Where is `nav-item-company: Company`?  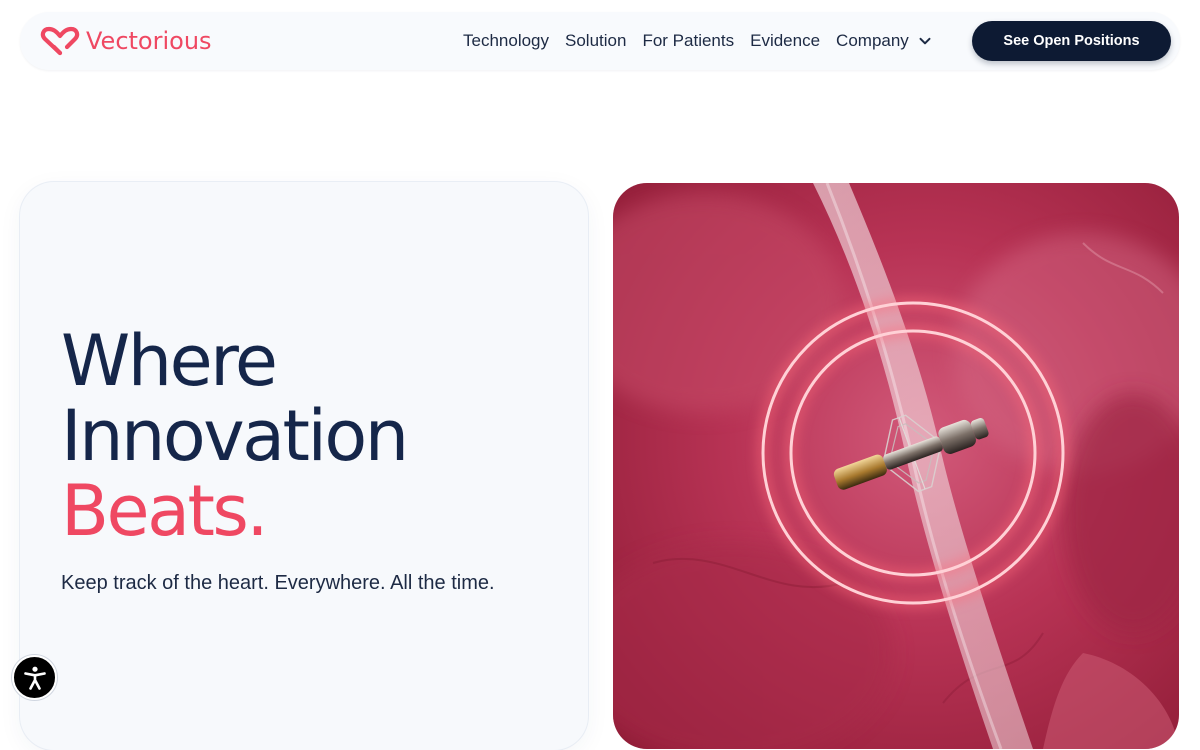
nav-item-company: Company is located at coordinates (884, 41).